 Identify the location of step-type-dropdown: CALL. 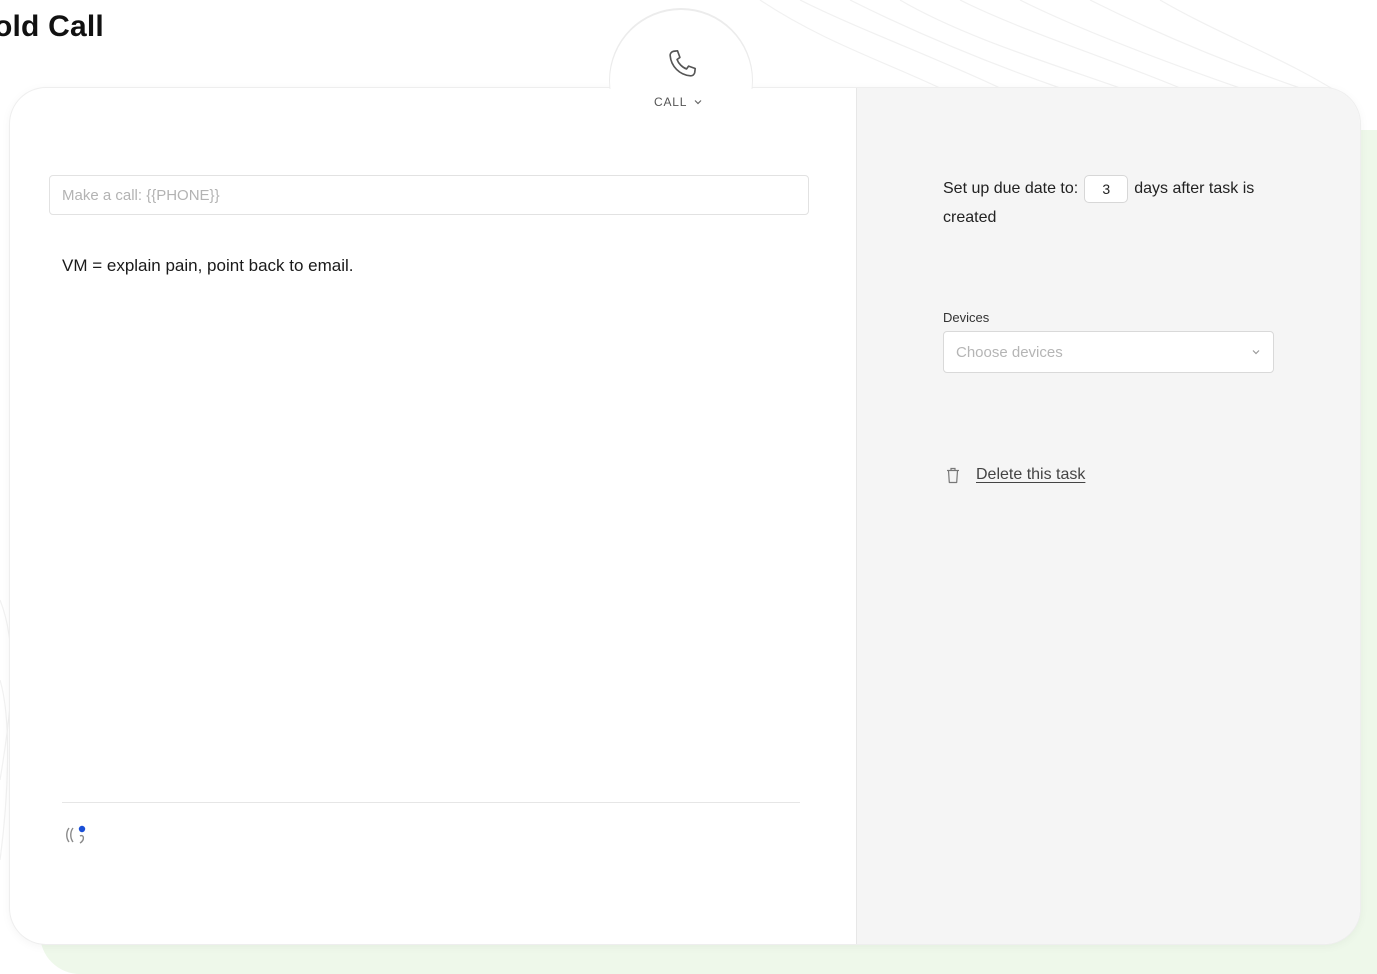
(678, 102).